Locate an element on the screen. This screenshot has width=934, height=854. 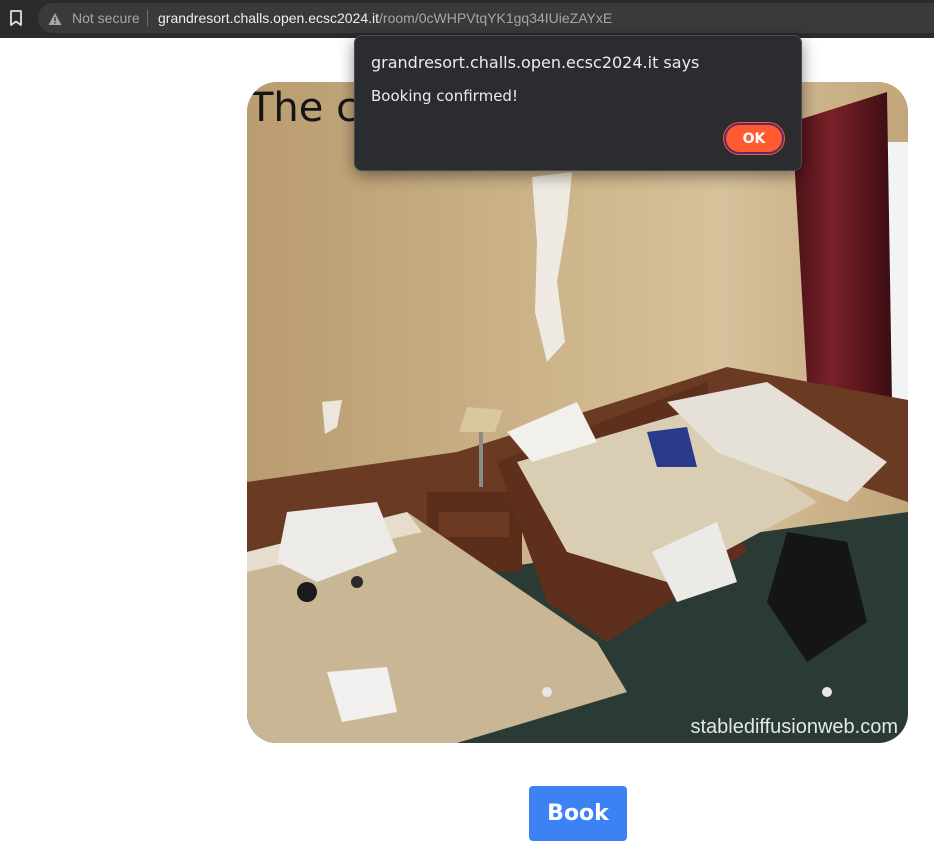
url-path: /room/0cWHPVtqYK1gq34IUieZAYxE is located at coordinates (496, 18).